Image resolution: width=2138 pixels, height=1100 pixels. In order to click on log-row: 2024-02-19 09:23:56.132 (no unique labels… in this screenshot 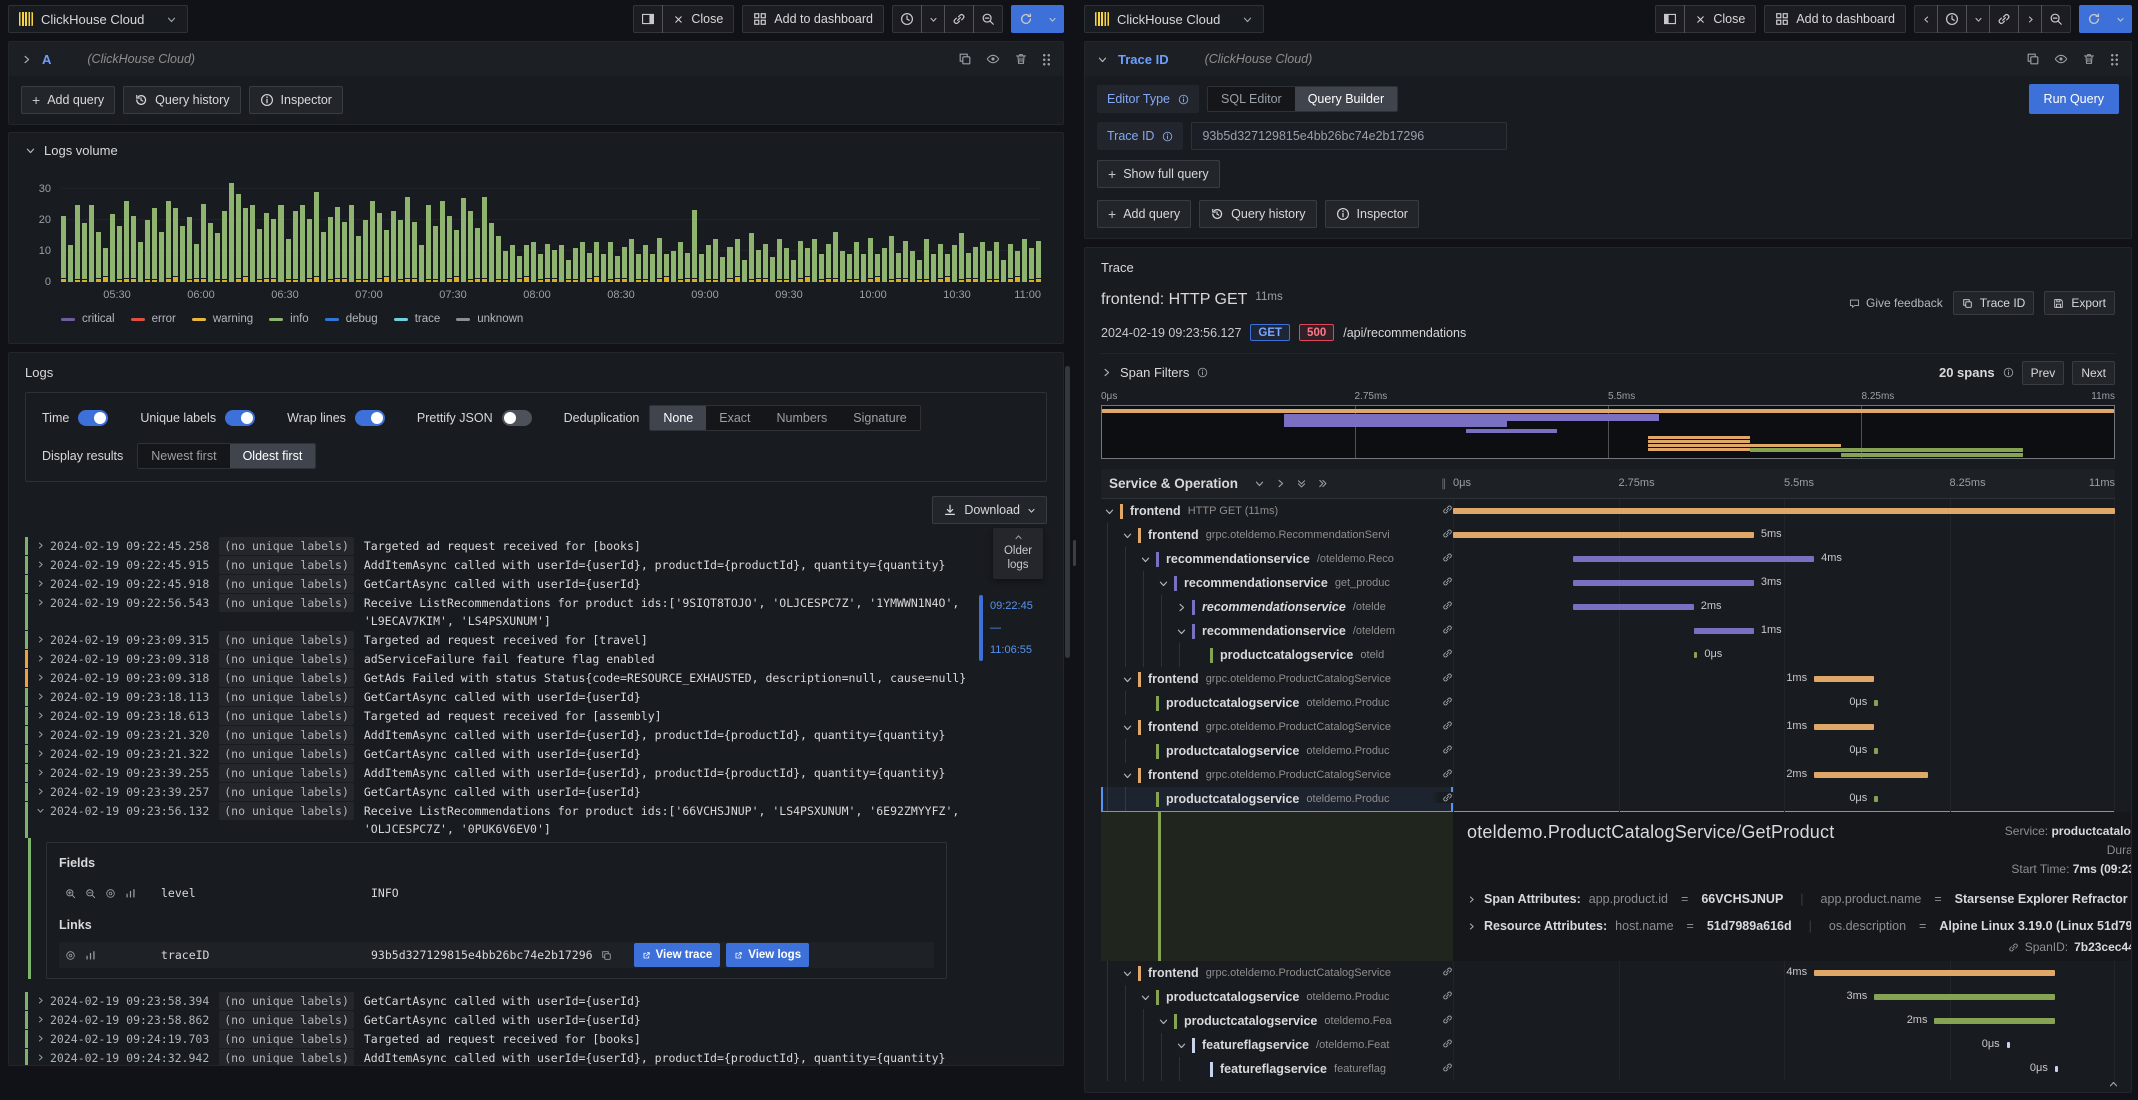, I will do `click(496, 819)`.